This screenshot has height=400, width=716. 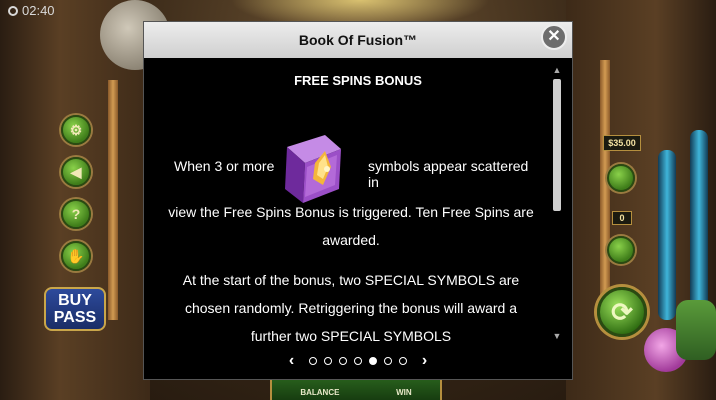 What do you see at coordinates (621, 250) in the screenshot?
I see `autoplay-button` at bounding box center [621, 250].